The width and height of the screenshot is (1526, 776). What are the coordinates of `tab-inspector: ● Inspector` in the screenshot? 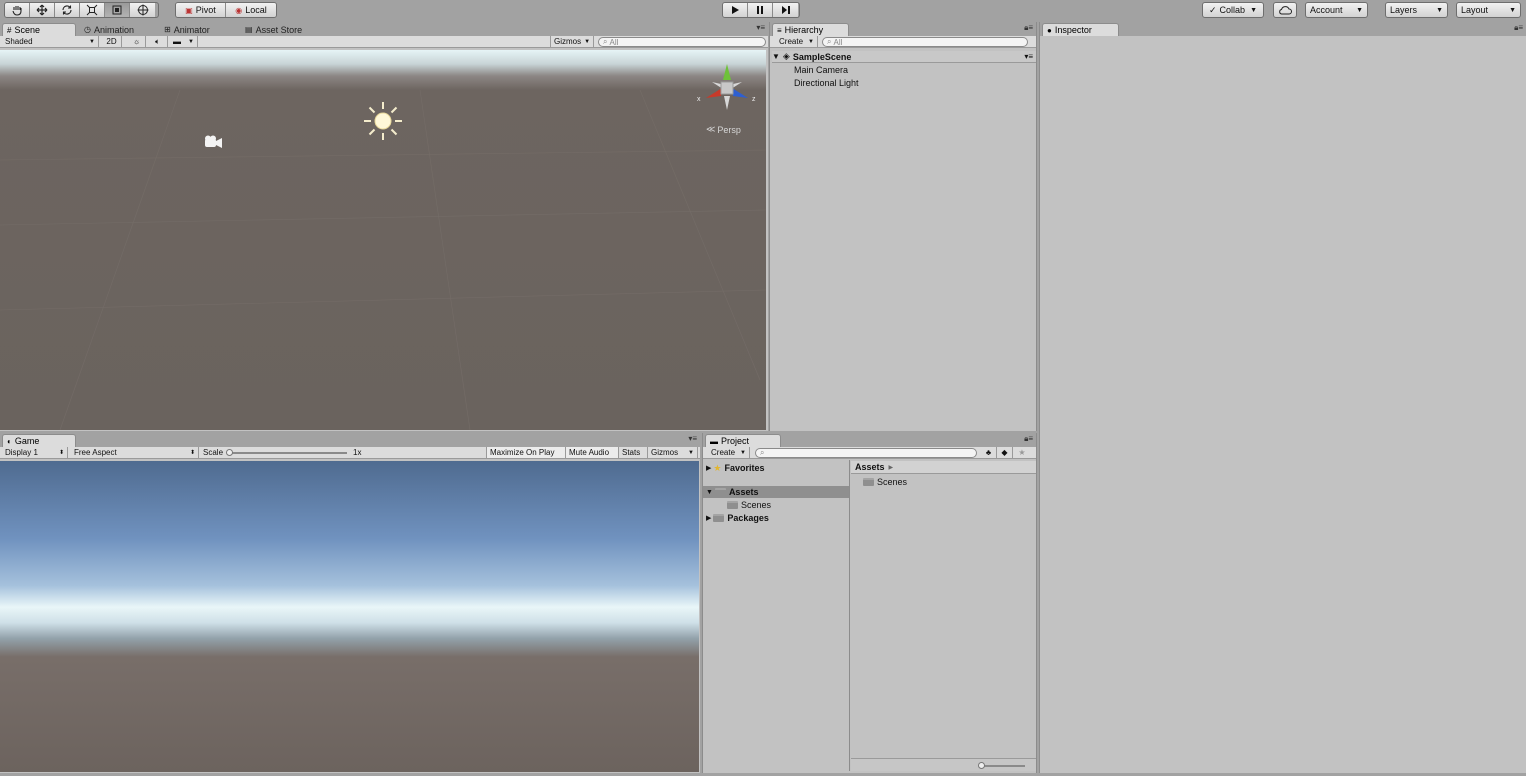 It's located at (1080, 29).